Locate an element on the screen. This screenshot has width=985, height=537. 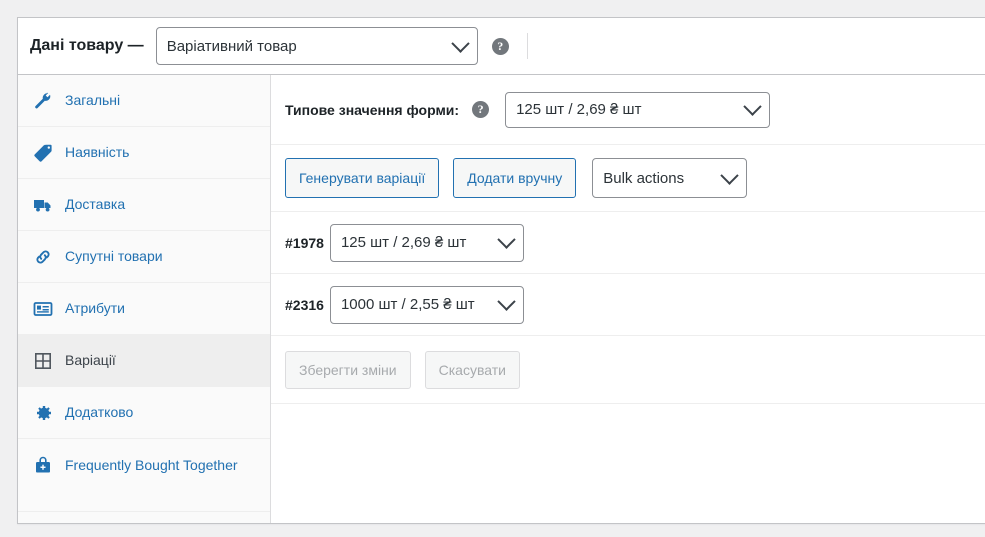
variation-id: #1978 is located at coordinates (304, 242).